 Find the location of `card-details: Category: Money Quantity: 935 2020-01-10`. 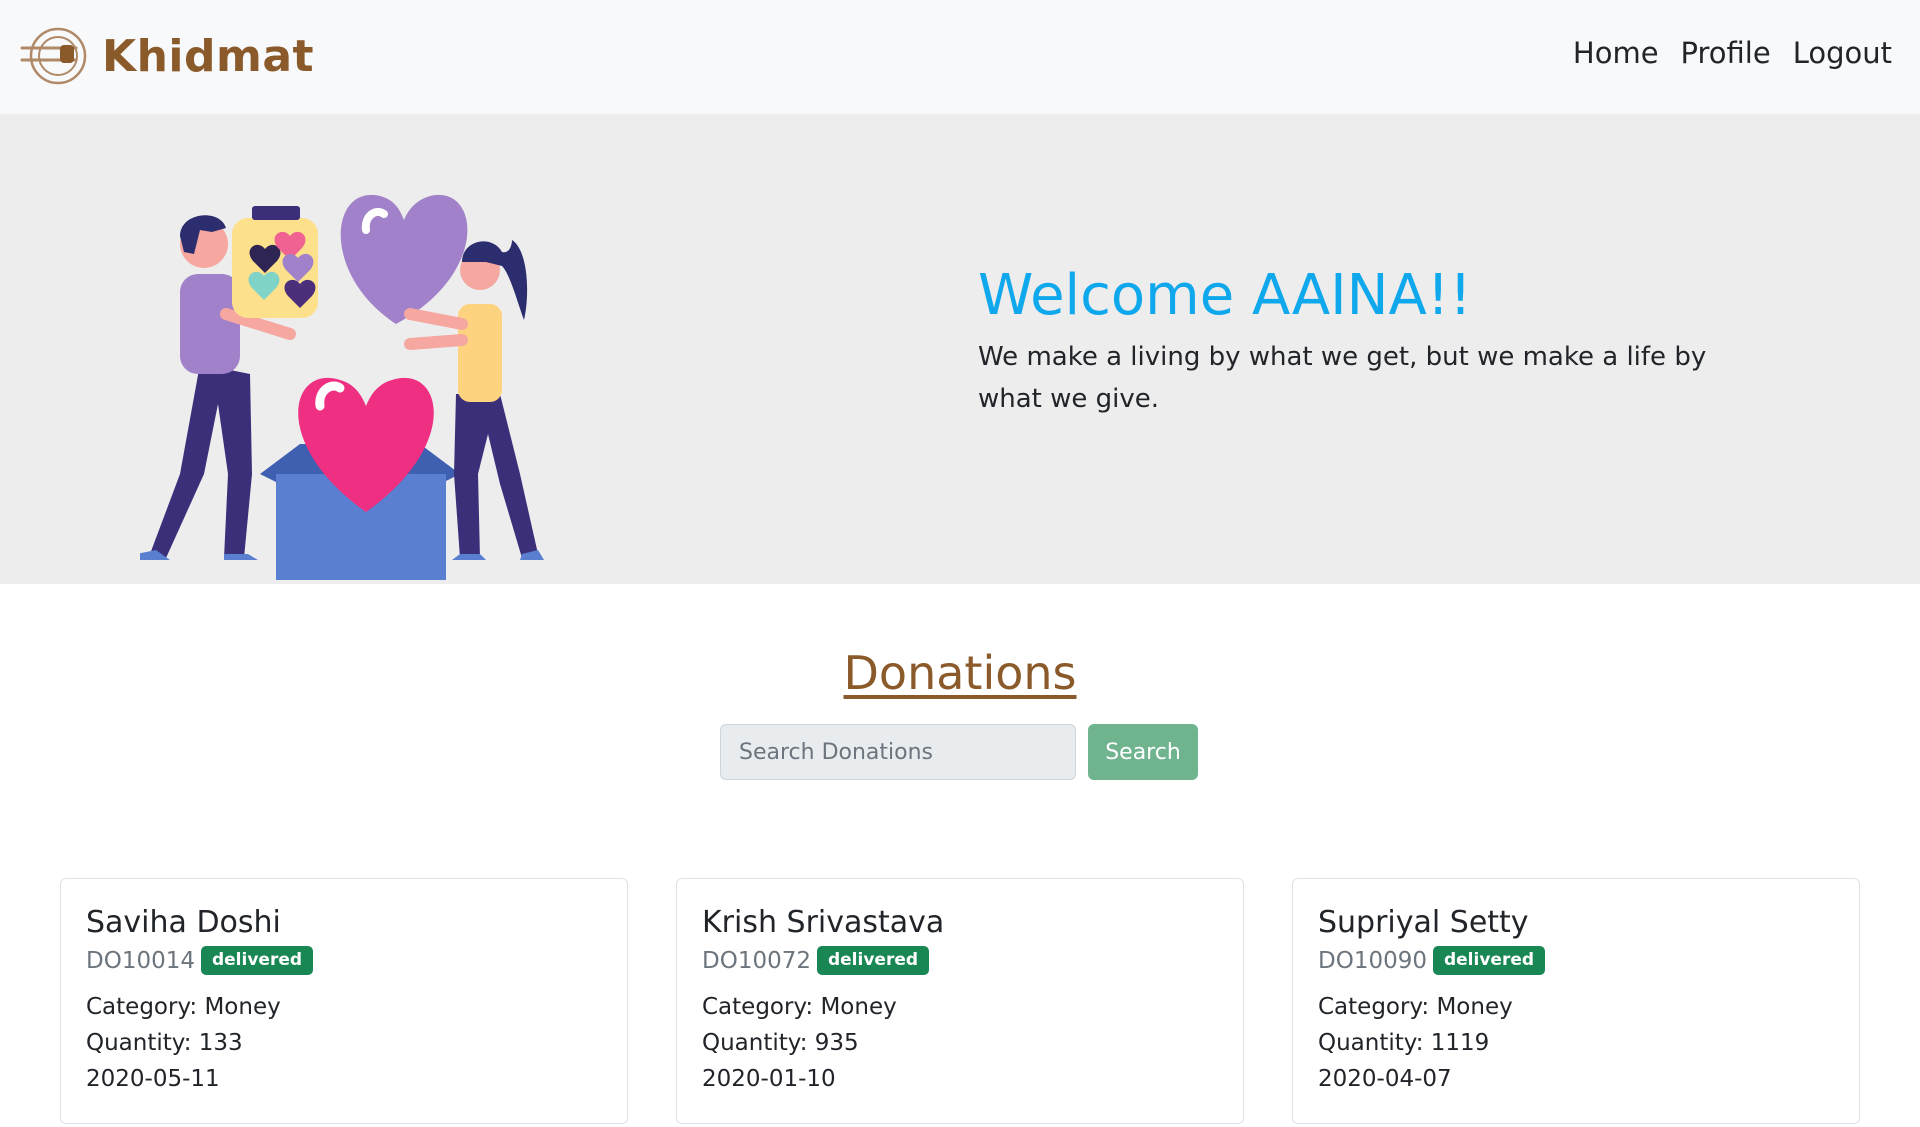

card-details: Category: Money Quantity: 935 2020-01-10 is located at coordinates (960, 1043).